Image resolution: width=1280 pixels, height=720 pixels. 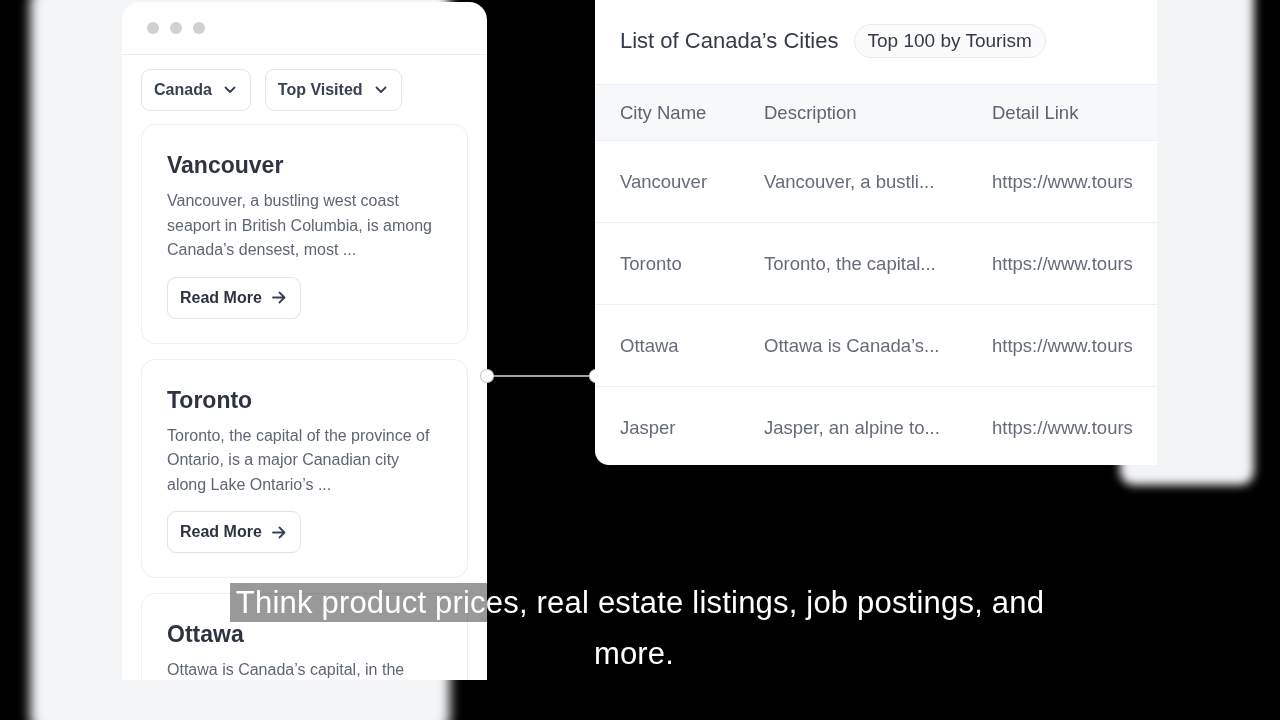 I want to click on city-title: Toronto, so click(x=210, y=400).